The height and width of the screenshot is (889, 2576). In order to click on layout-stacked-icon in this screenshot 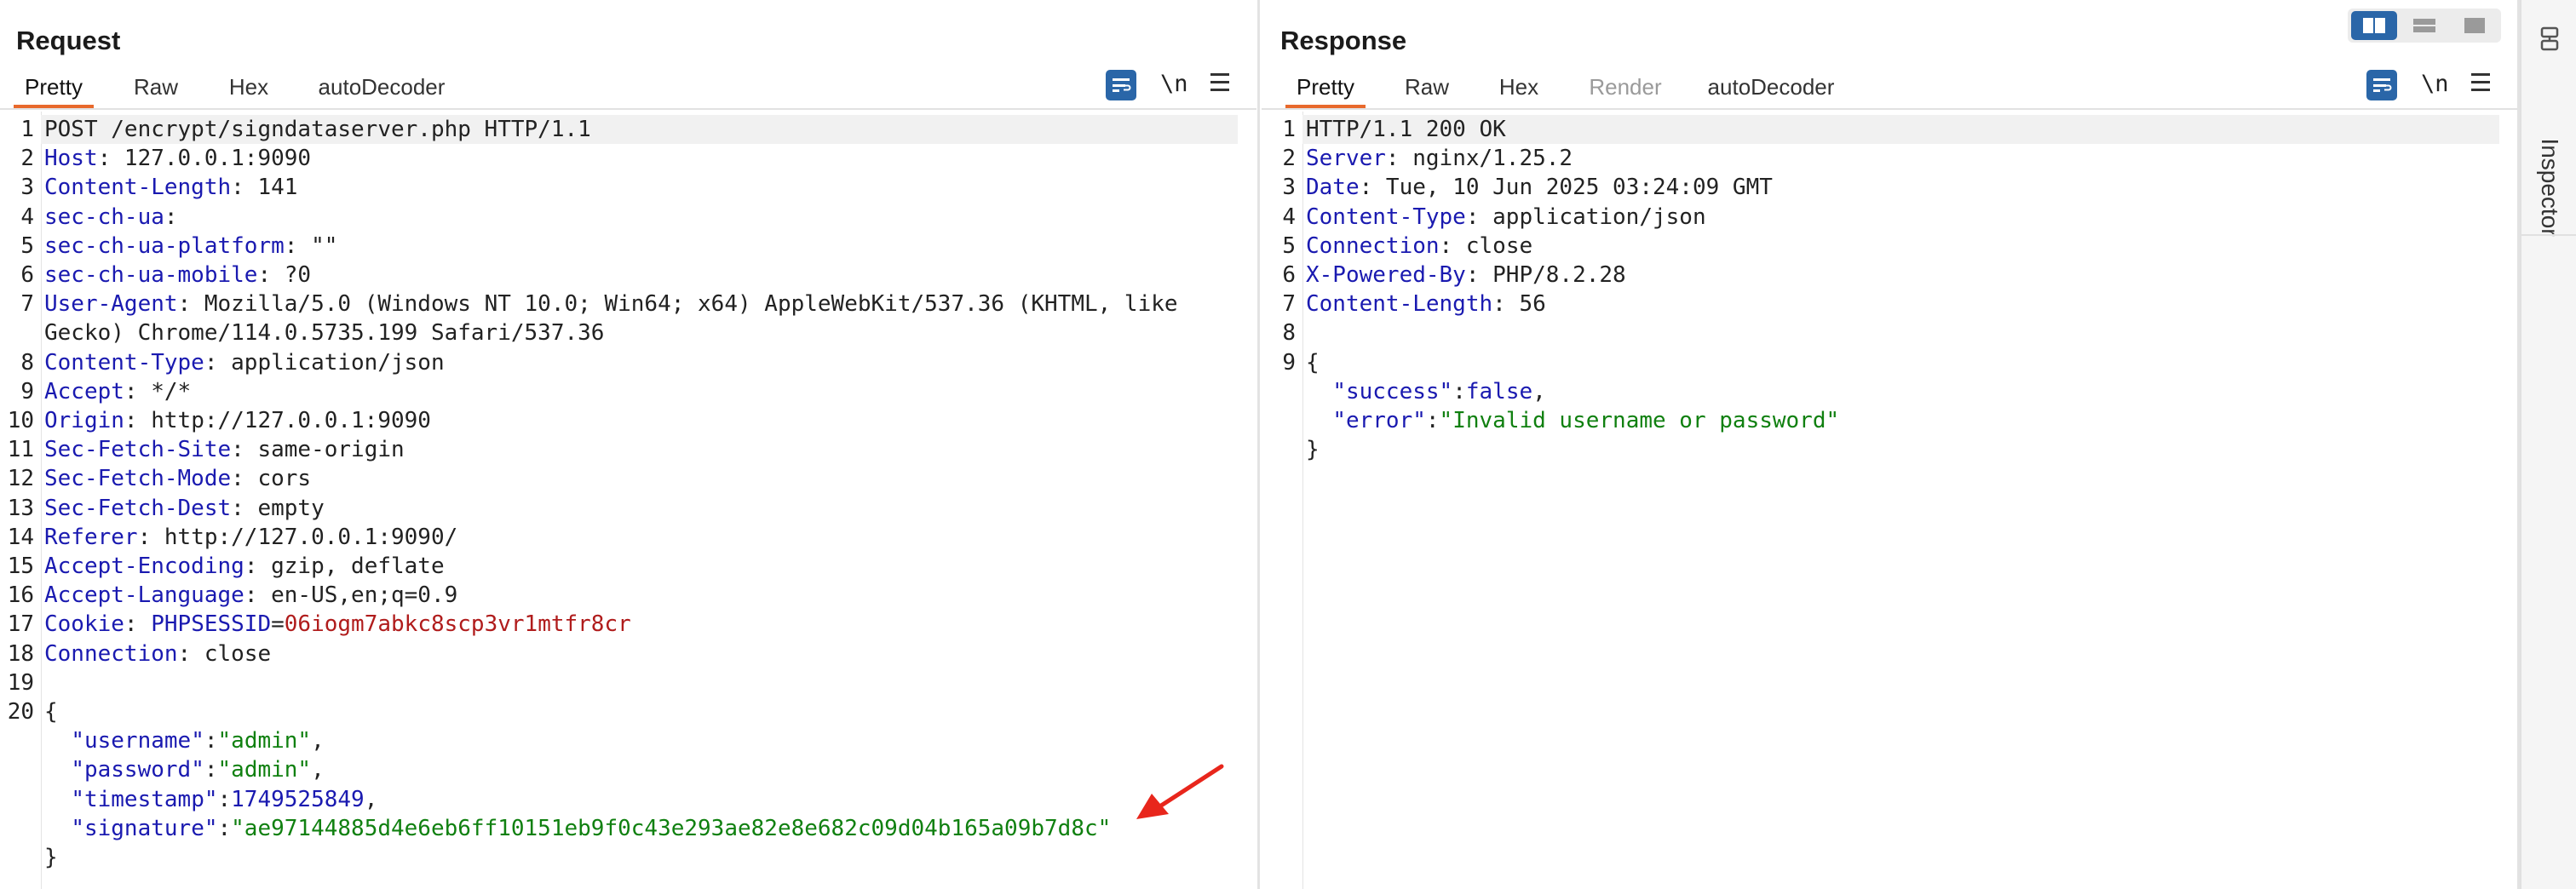, I will do `click(2424, 25)`.